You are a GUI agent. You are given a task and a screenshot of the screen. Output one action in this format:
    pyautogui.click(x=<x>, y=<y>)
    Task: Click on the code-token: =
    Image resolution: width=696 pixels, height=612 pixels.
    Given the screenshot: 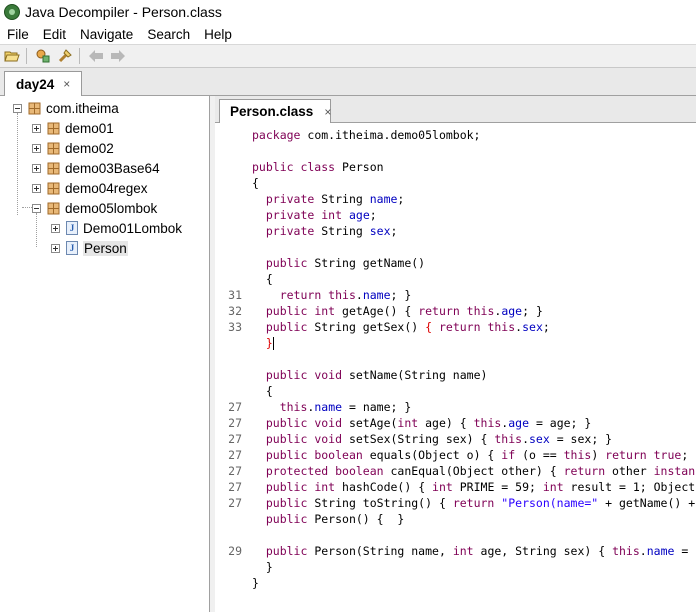 What is the action you would take?
    pyautogui.click(x=681, y=551)
    